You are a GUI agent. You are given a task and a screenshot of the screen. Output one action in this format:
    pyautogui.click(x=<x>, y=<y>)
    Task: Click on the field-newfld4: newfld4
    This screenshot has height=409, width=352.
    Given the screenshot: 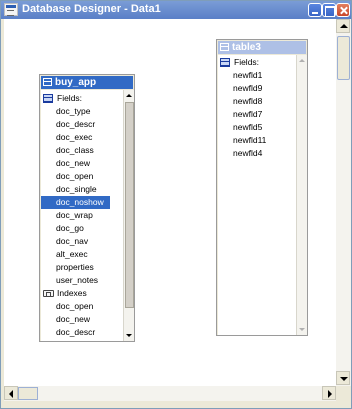 What is the action you would take?
    pyautogui.click(x=243, y=153)
    